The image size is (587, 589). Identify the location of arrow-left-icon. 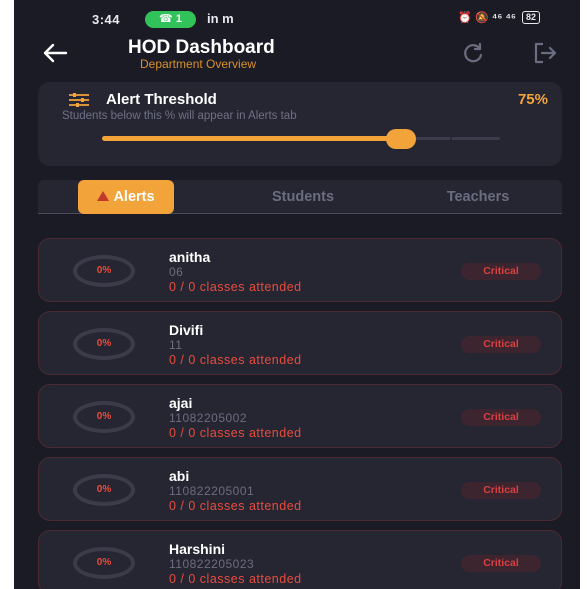
(55, 53).